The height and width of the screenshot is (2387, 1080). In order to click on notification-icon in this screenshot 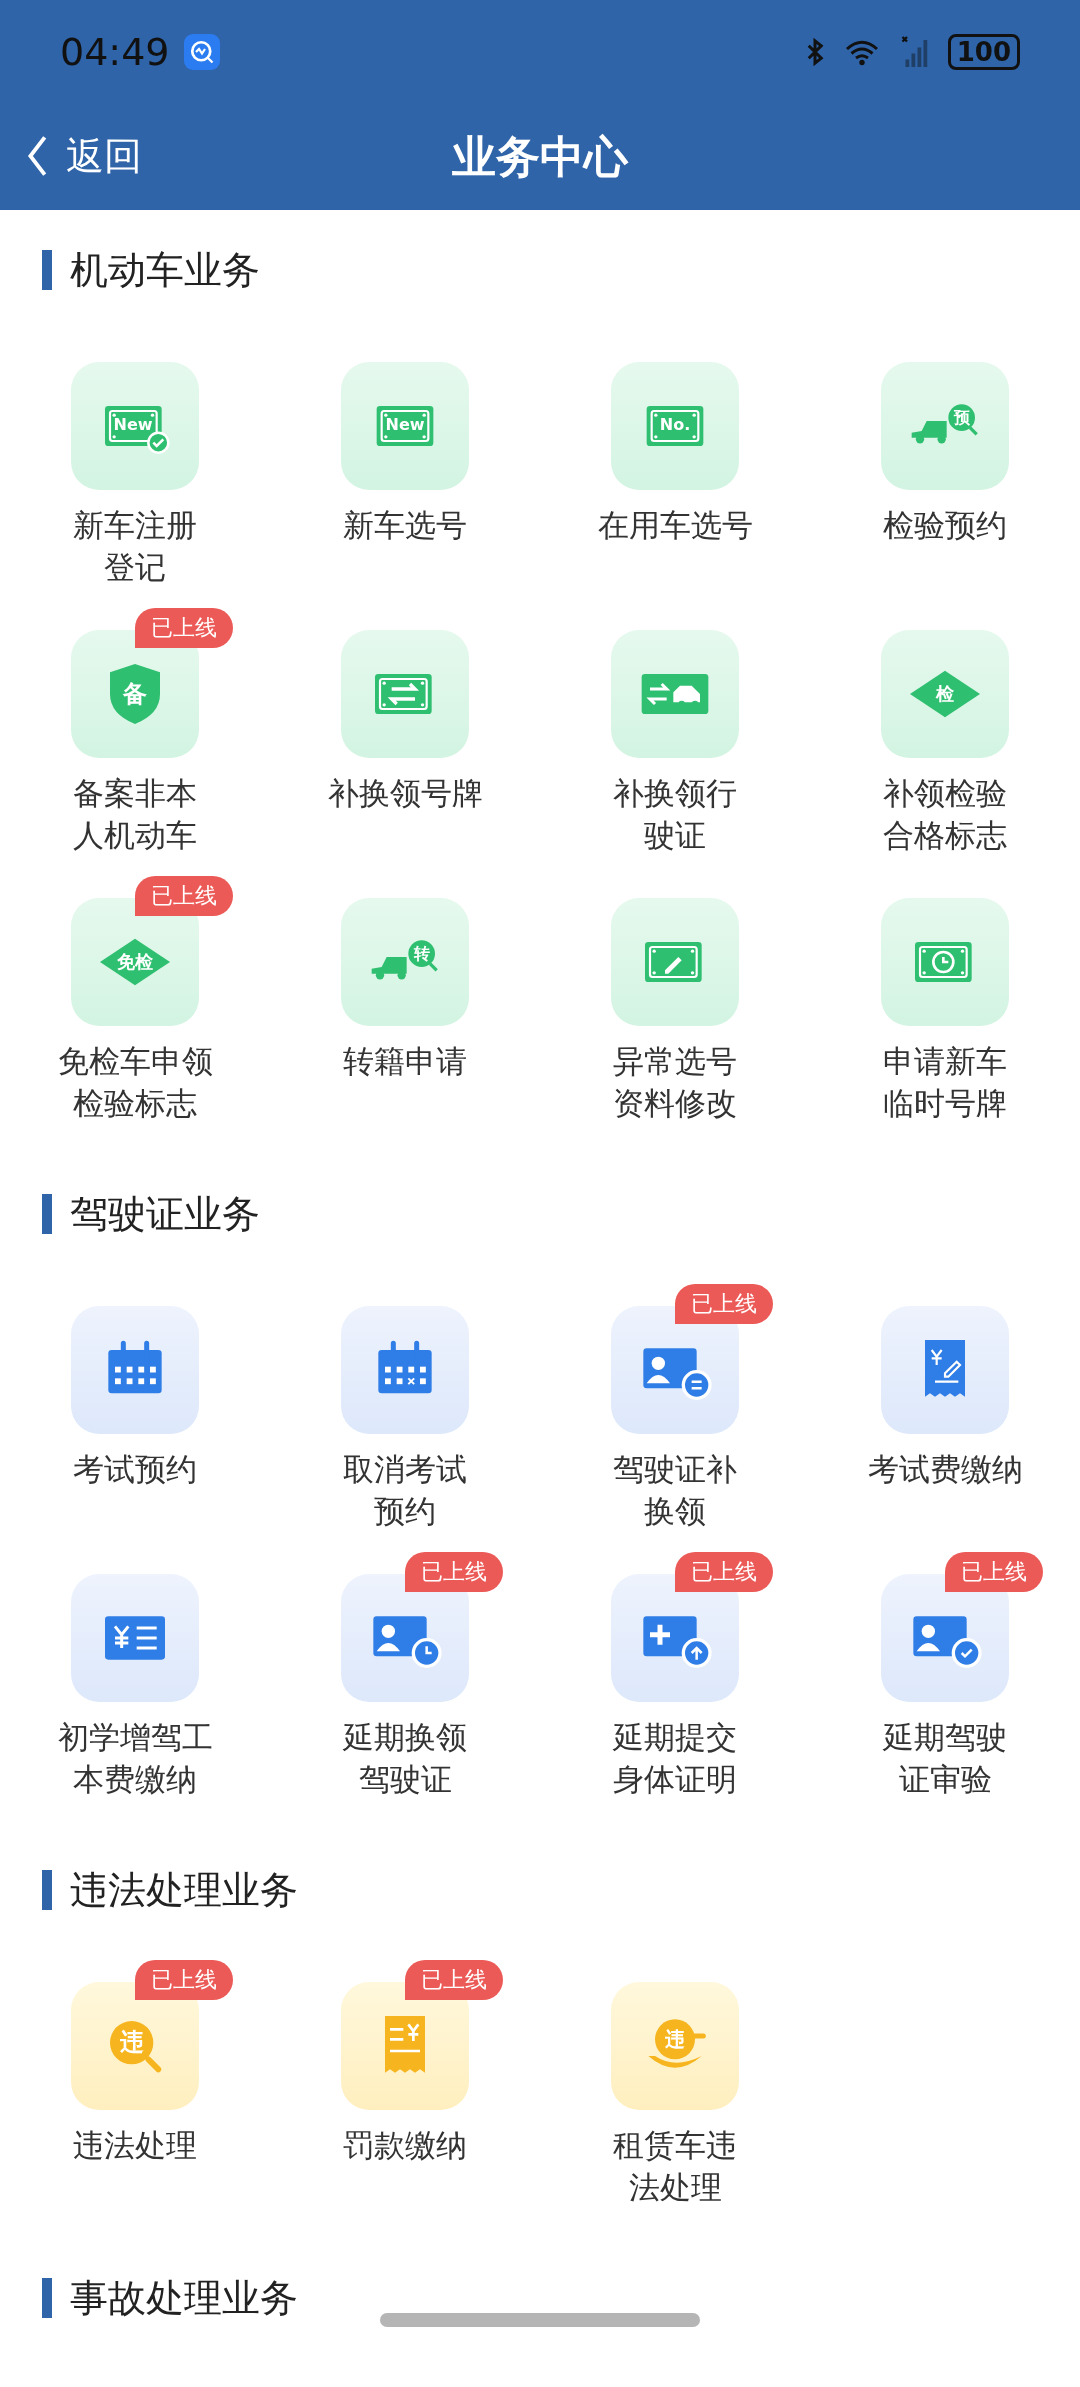, I will do `click(201, 52)`.